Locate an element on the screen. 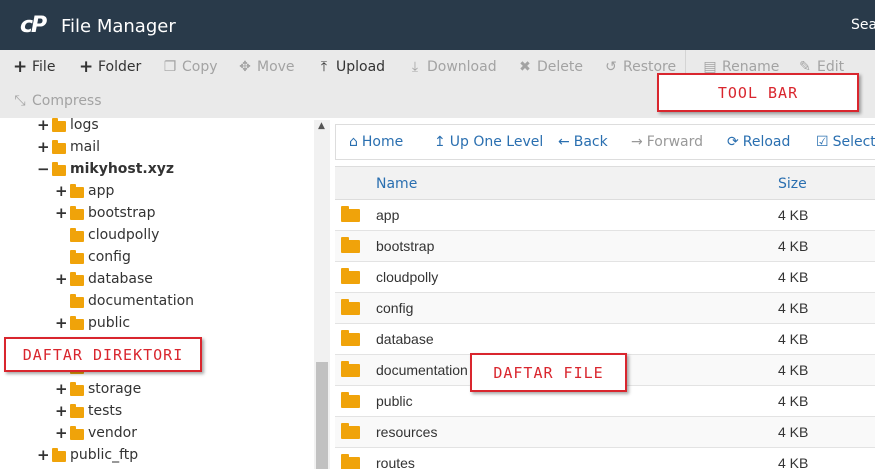  app-title: File Manager is located at coordinates (118, 26).